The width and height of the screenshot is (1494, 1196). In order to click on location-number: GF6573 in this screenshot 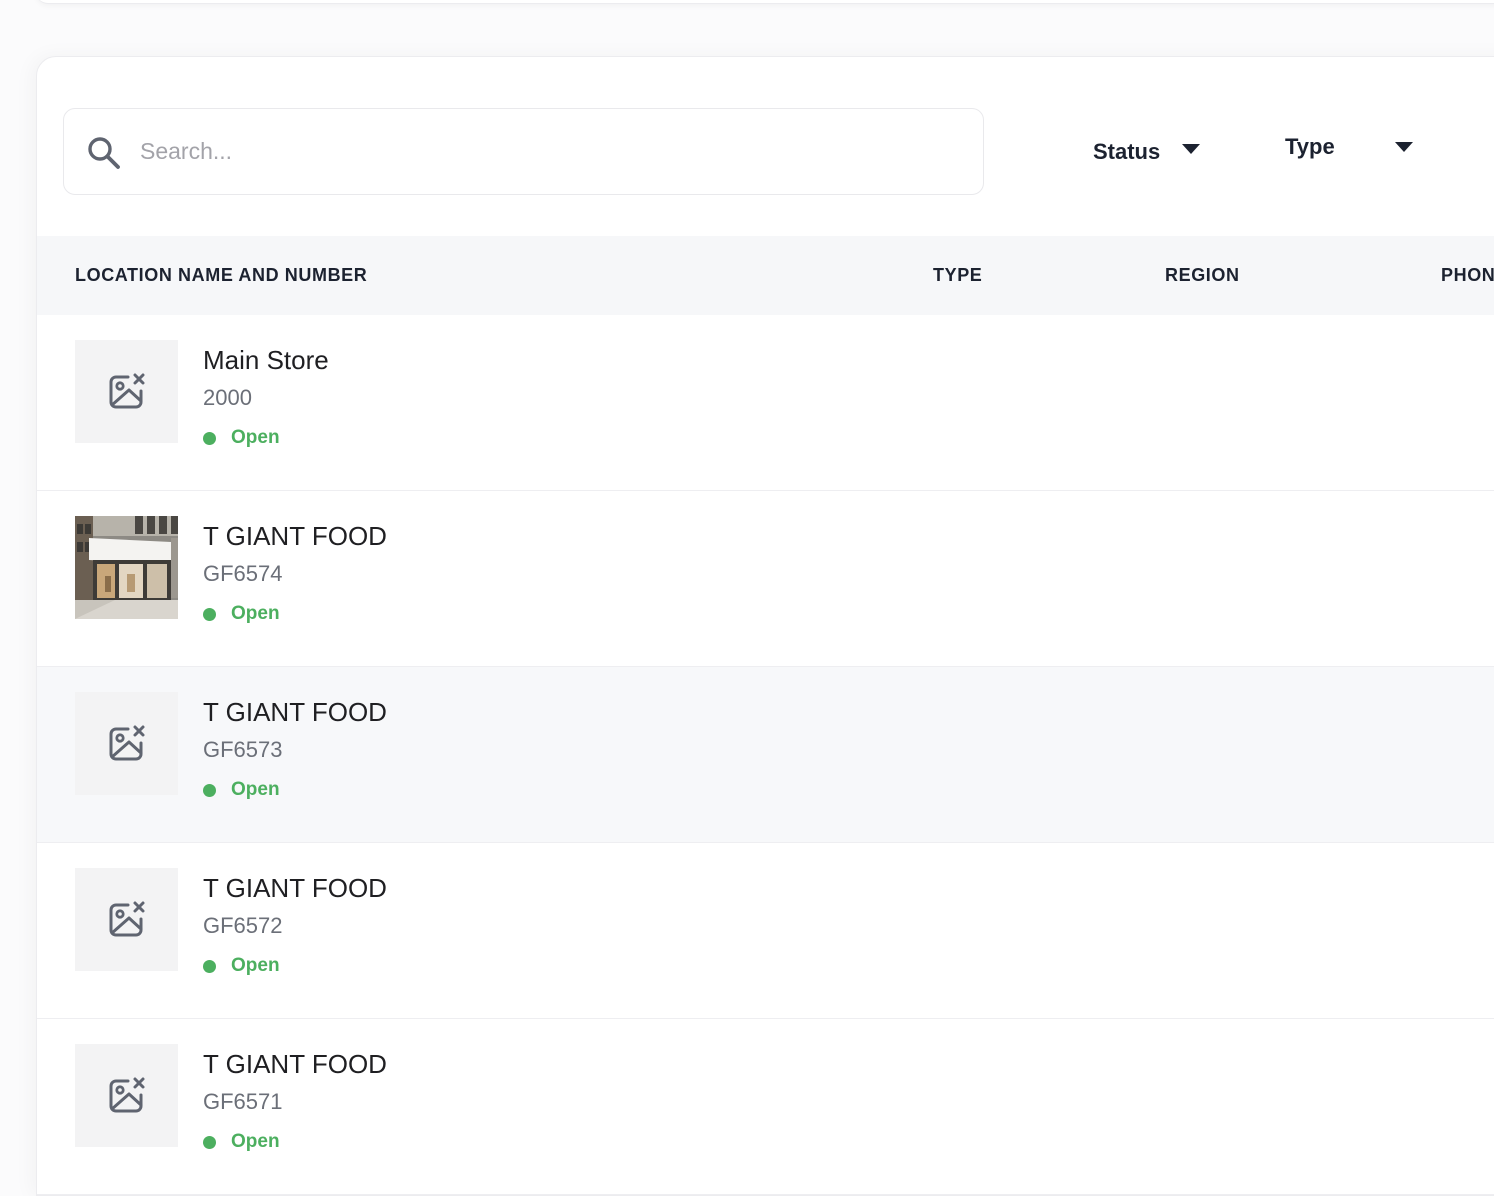, I will do `click(243, 749)`.